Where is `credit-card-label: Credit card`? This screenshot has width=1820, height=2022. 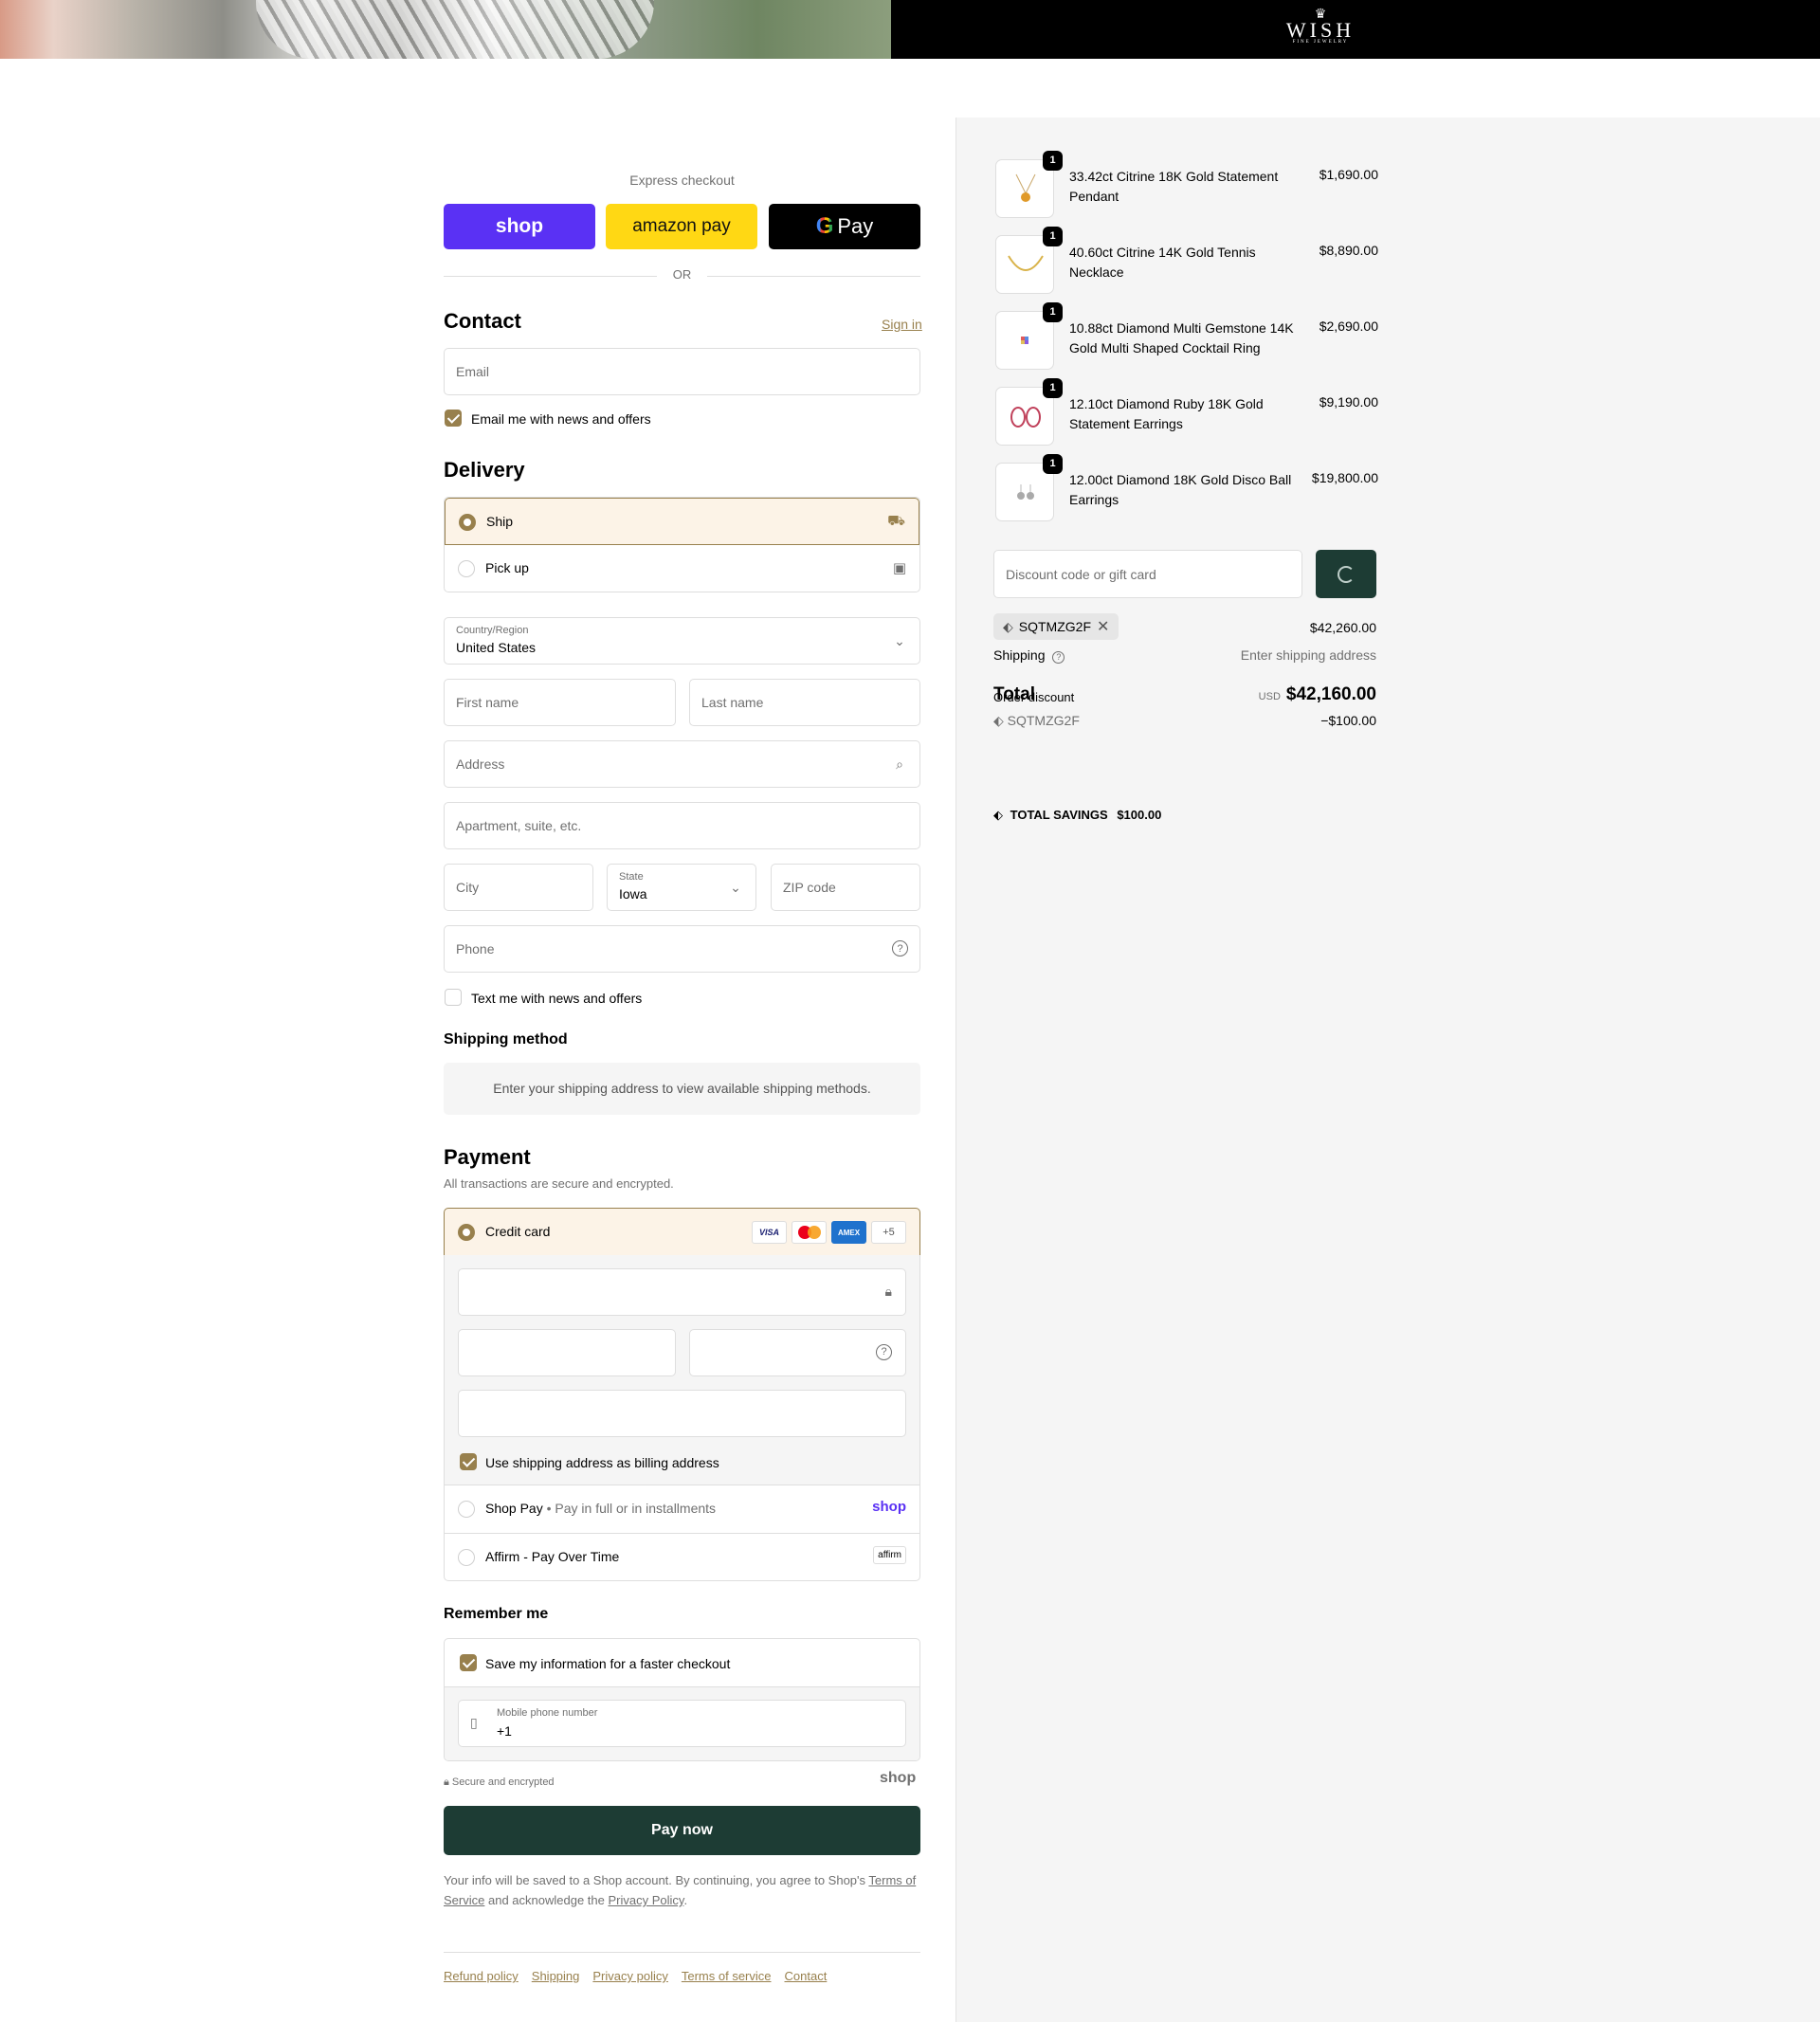
credit-card-label: Credit card is located at coordinates (518, 1231).